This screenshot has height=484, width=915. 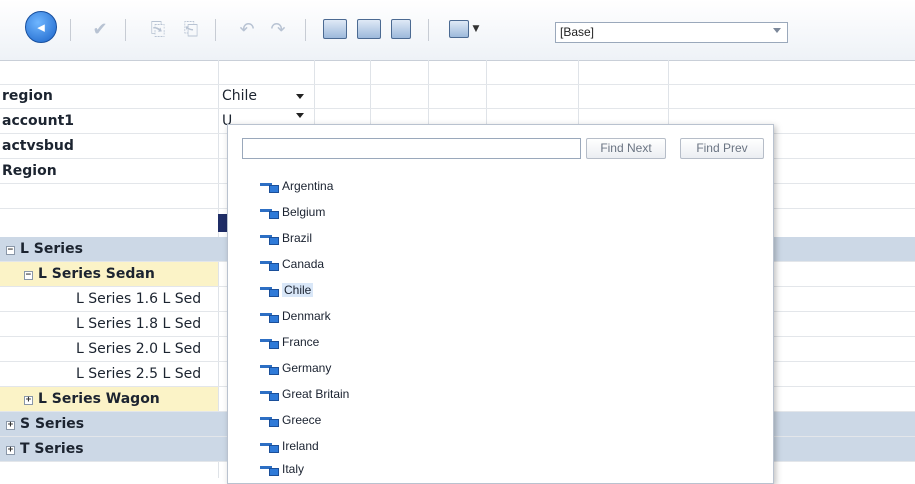 I want to click on member-item: Ireland, so click(x=289, y=446).